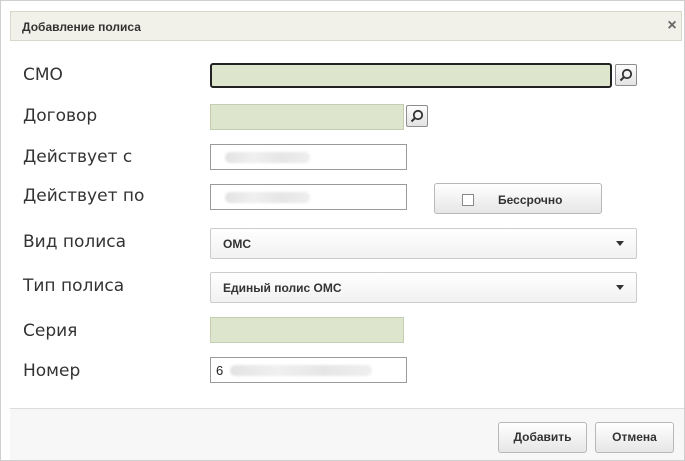  Describe the element at coordinates (60, 116) in the screenshot. I see `dogovor-label: Договор` at that location.